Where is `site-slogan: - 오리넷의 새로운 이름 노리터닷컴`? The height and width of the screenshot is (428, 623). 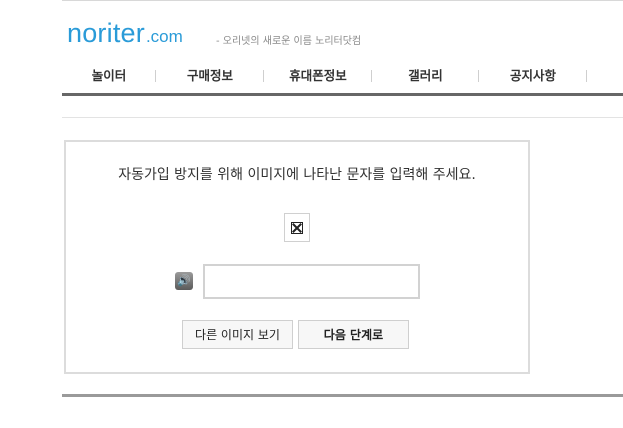
site-slogan: - 오리넷의 새로운 이름 노리터닷컴 is located at coordinates (289, 41).